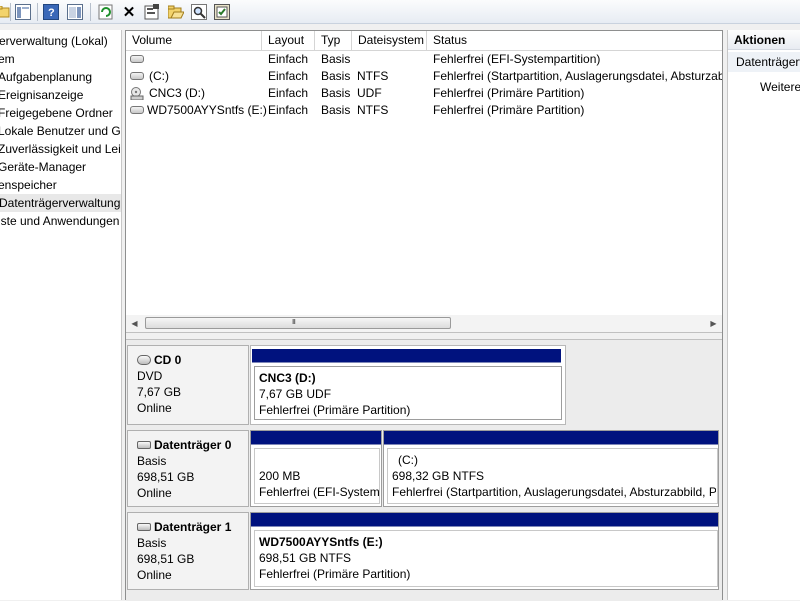 The image size is (800, 601). Describe the element at coordinates (42, 95) in the screenshot. I see `tree-item-label: Ereignisanzeige` at that location.